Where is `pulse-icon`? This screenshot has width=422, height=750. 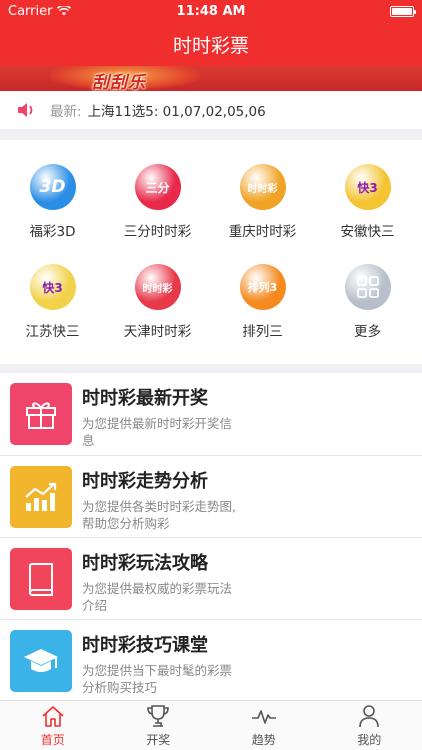
pulse-icon is located at coordinates (263, 716).